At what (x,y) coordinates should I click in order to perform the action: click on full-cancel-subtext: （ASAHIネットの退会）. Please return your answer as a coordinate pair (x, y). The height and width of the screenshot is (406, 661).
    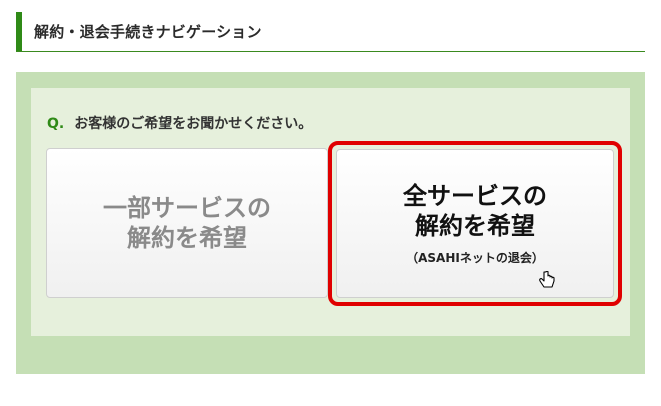
    Looking at the image, I should click on (475, 258).